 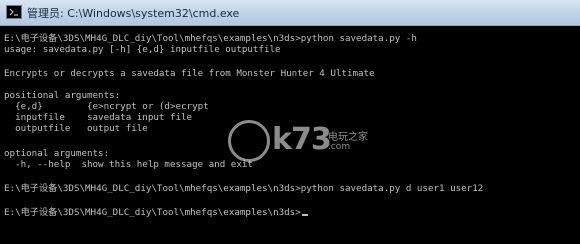 What do you see at coordinates (339, 147) in the screenshot?
I see `watermark-domain: .com` at bounding box center [339, 147].